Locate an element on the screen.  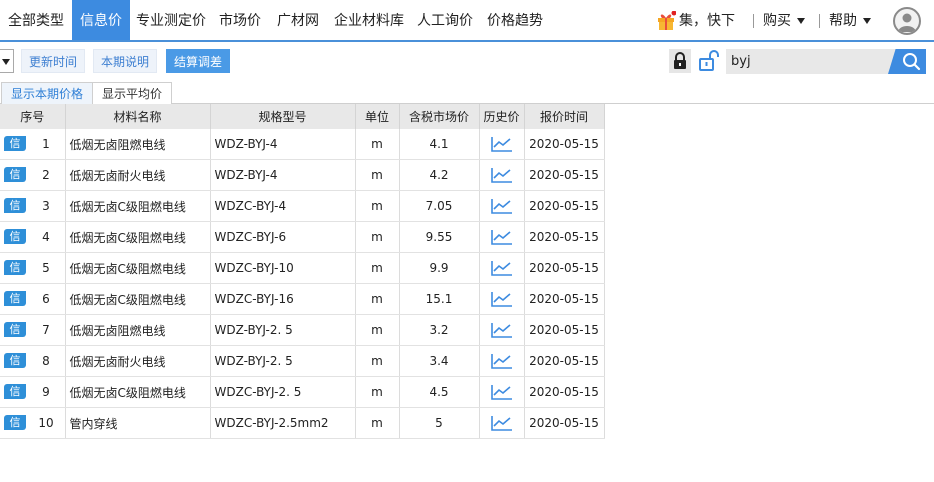
market-price: 7.05 is located at coordinates (439, 206).